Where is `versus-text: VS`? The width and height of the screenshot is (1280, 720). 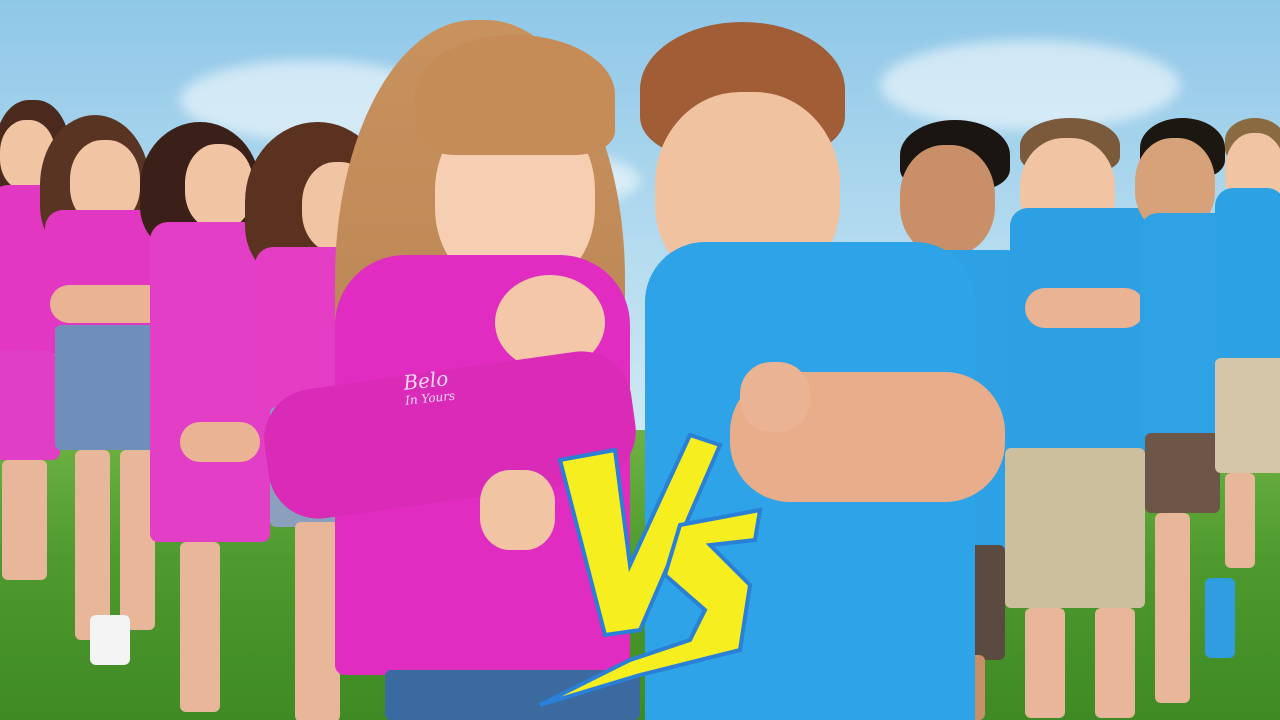
versus-text: VS is located at coordinates (530, 417).